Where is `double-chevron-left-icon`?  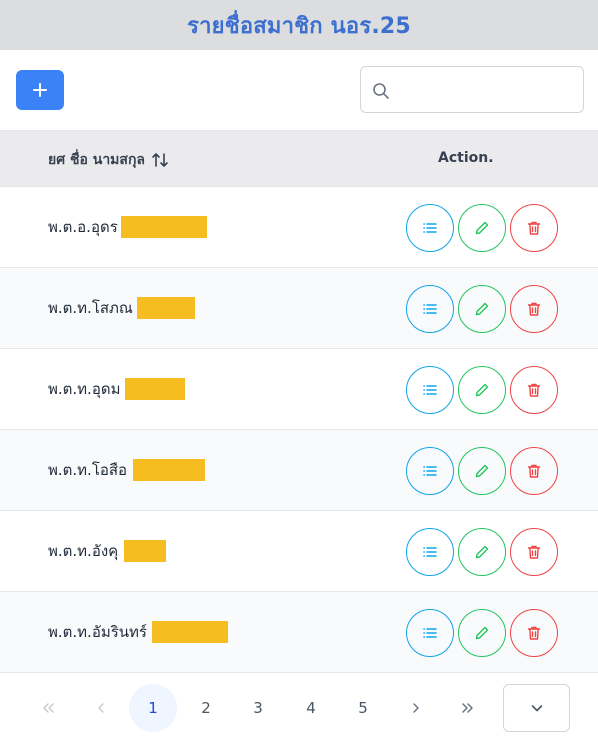
double-chevron-left-icon is located at coordinates (48, 708).